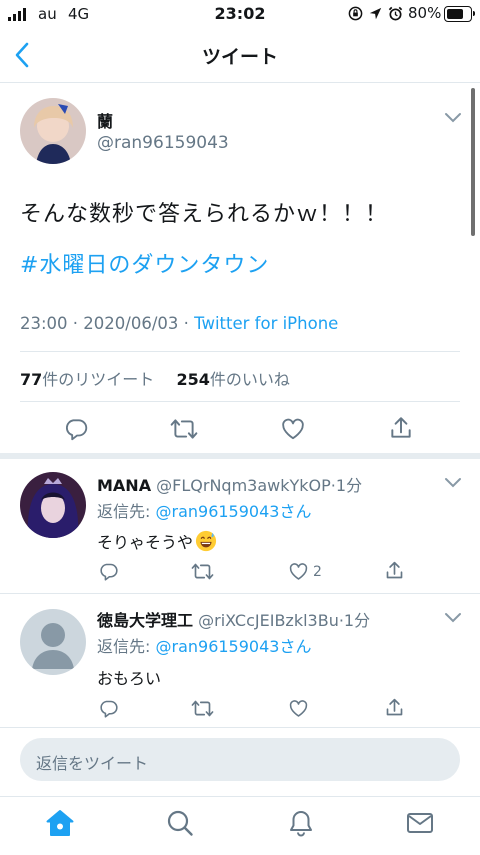  What do you see at coordinates (107, 323) in the screenshot?
I see `tweet-timestamp: 23:00 · 2020/06/03 ·` at bounding box center [107, 323].